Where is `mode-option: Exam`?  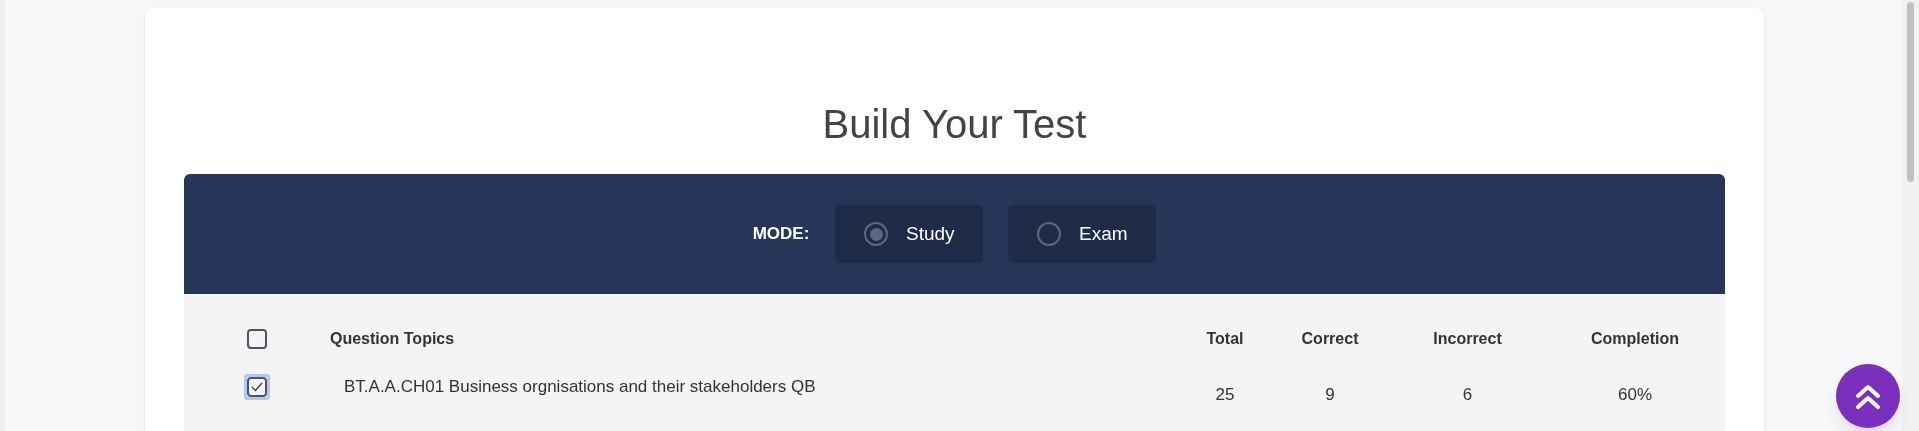 mode-option: Exam is located at coordinates (1082, 234).